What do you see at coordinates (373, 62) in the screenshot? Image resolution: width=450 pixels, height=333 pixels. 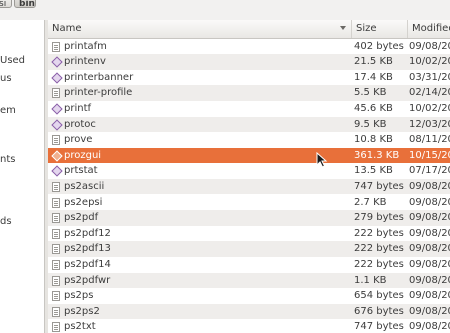 I see `file-size: 21.5 KB` at bounding box center [373, 62].